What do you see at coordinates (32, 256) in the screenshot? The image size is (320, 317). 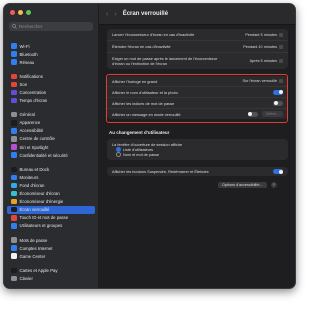 I see `sidebar-item-label: Game Center` at bounding box center [32, 256].